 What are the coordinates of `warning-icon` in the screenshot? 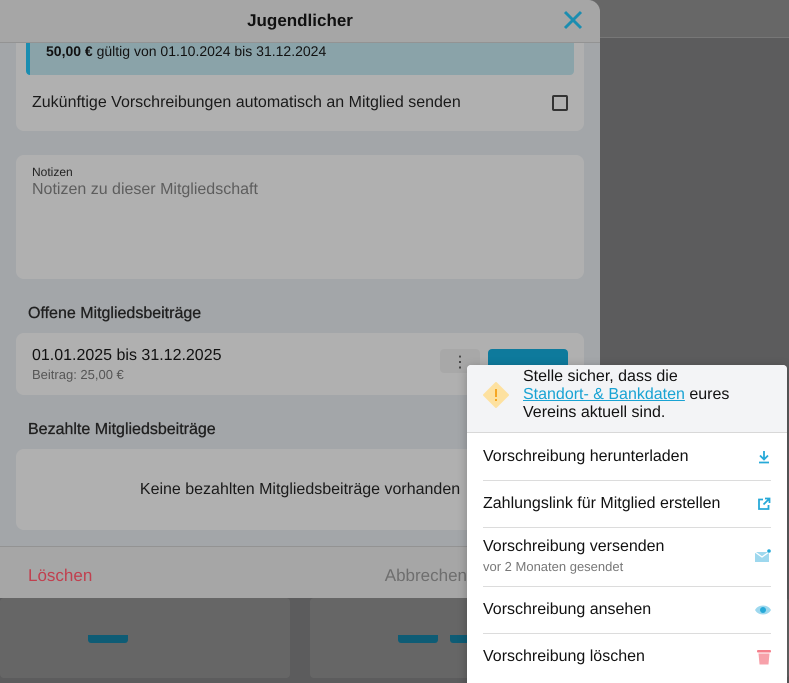 It's located at (496, 395).